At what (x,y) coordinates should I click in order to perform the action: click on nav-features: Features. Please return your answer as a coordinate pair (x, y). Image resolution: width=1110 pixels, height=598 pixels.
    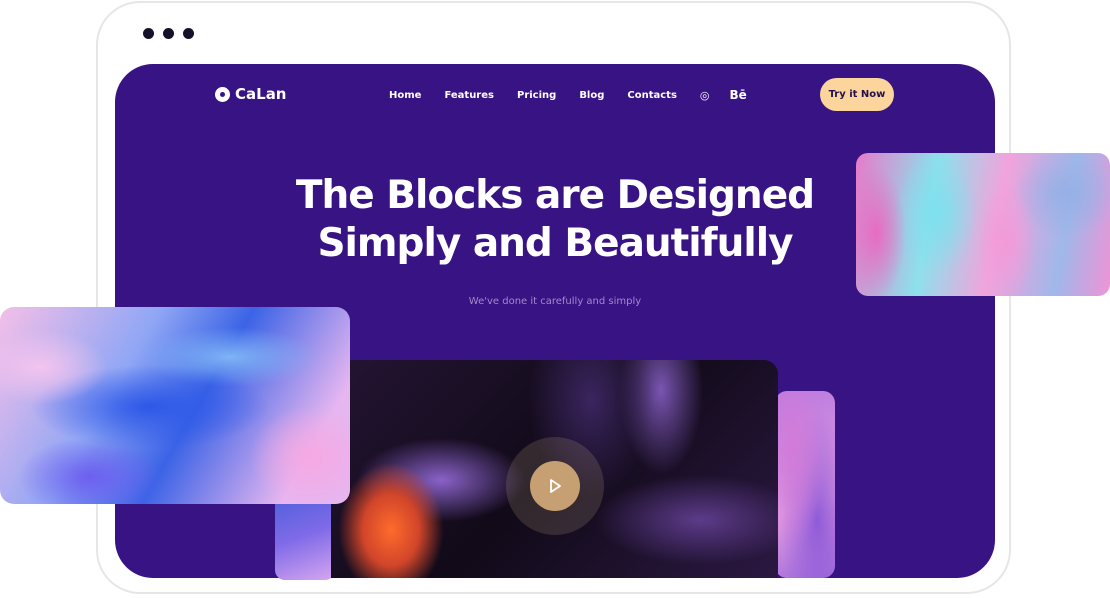
    Looking at the image, I should click on (469, 95).